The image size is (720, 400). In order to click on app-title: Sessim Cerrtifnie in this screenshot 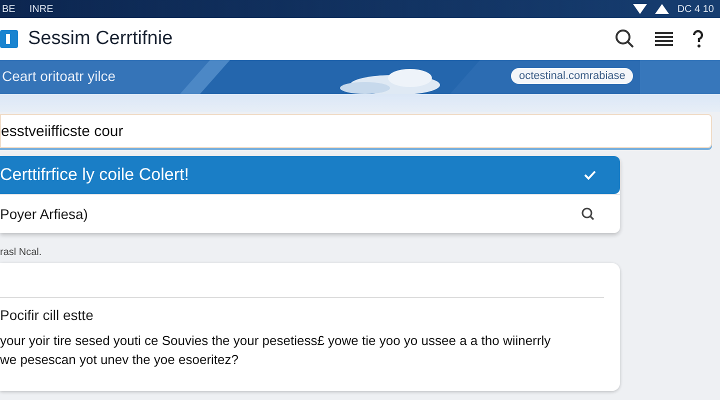, I will do `click(100, 39)`.